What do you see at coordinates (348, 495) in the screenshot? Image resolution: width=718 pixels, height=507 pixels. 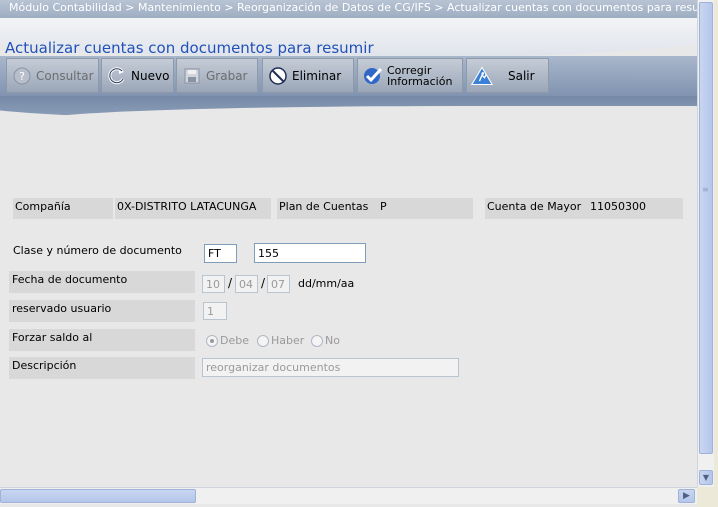 I see `horizontal-scrollbar: ▶` at bounding box center [348, 495].